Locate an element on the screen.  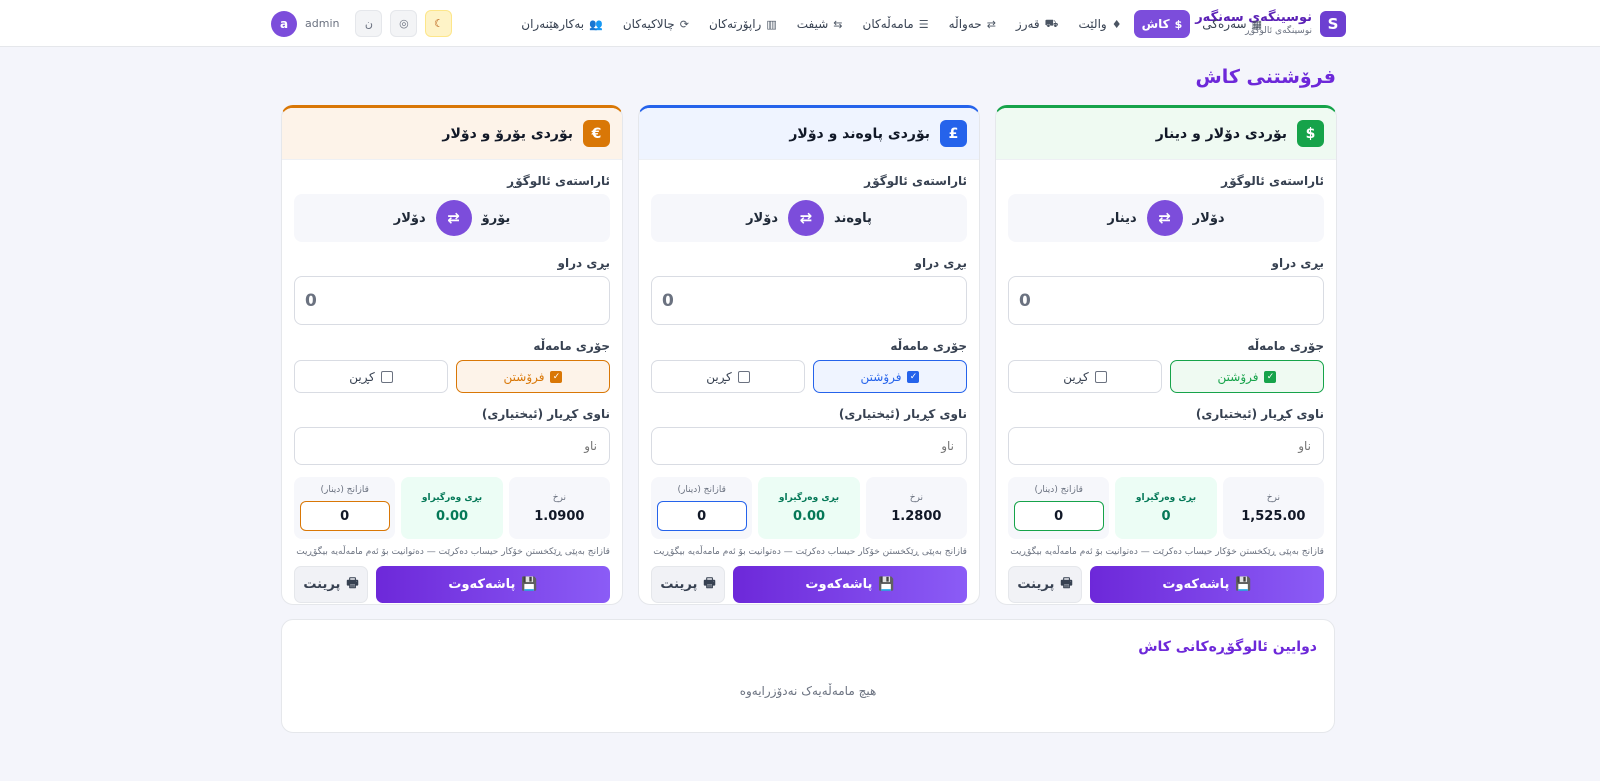
nav-item-list: ☰ مامەڵەکان is located at coordinates (896, 24).